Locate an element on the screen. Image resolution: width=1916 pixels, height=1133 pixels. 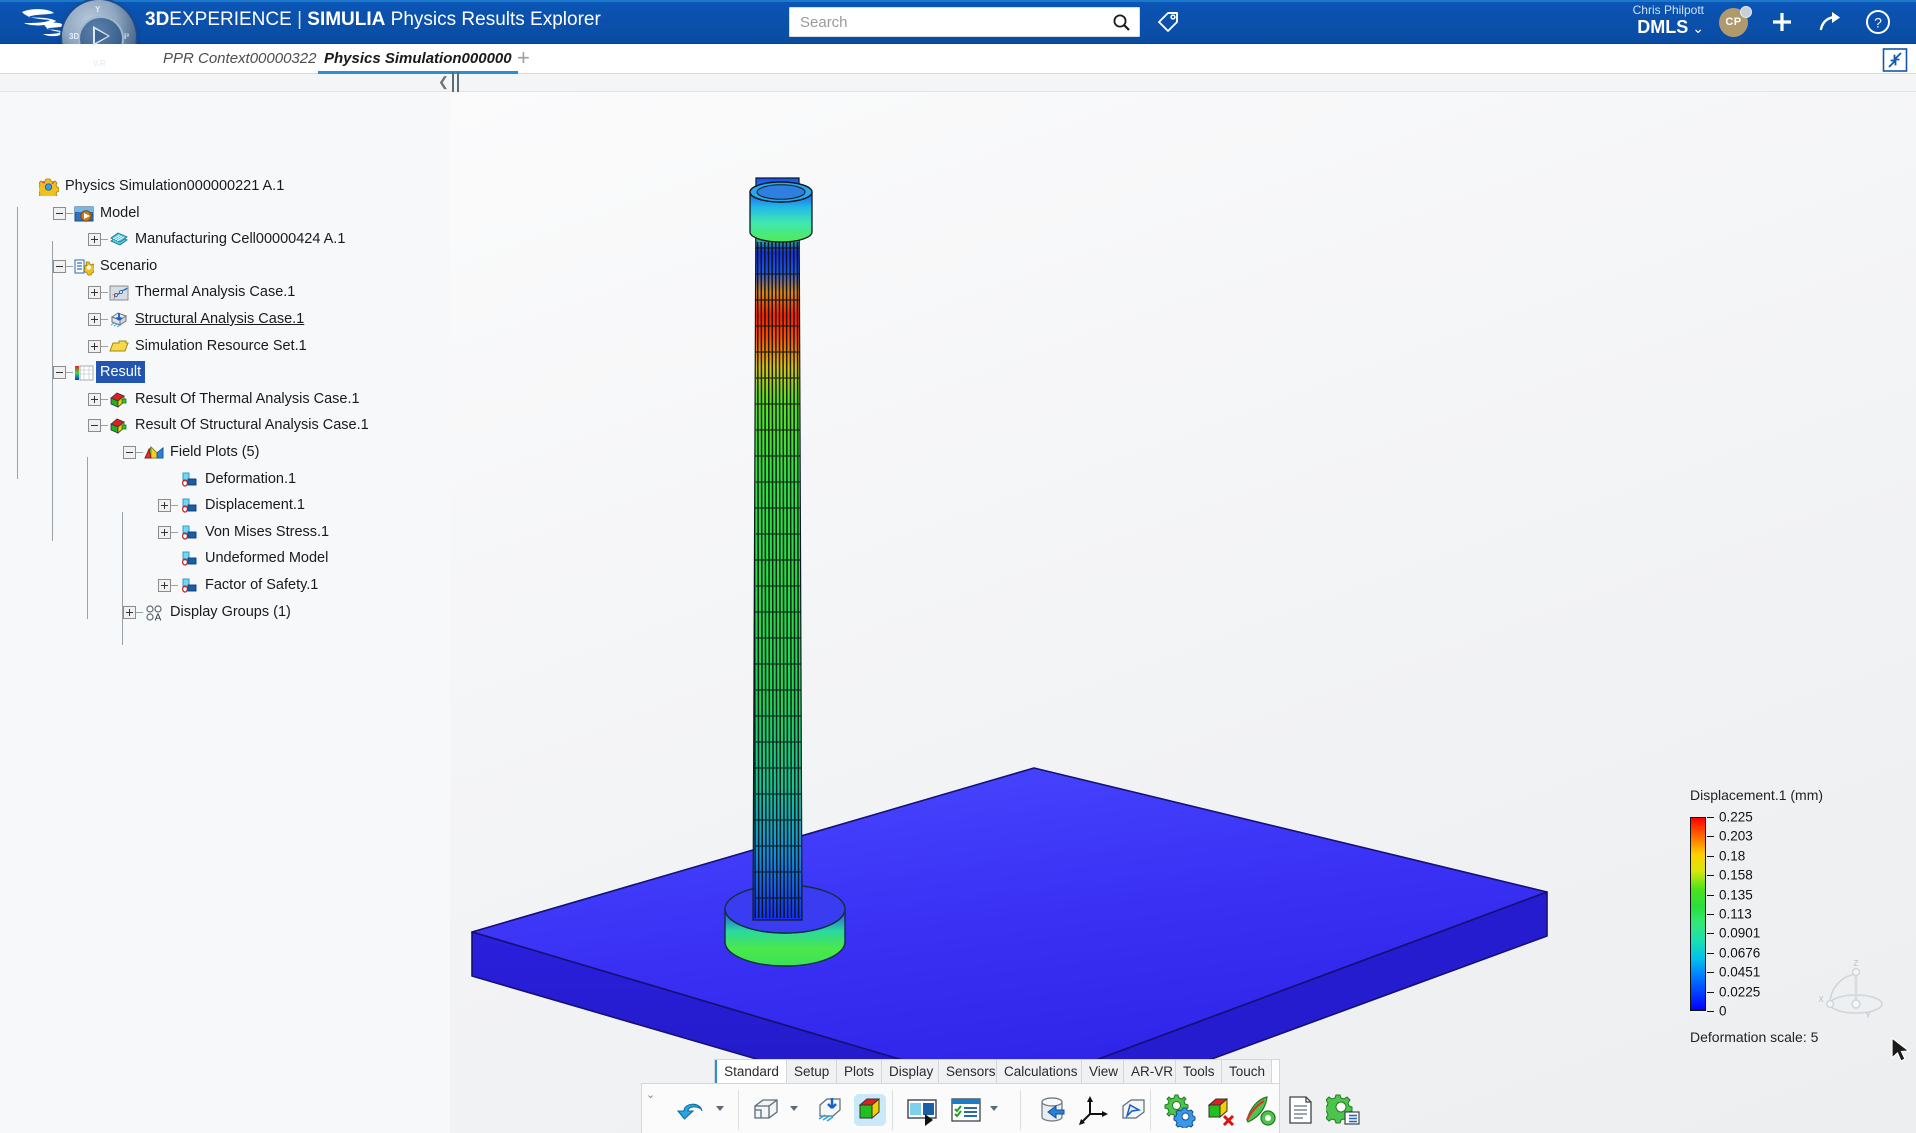
tree-node: Structural Analysis Case.1 is located at coordinates (217, 319).